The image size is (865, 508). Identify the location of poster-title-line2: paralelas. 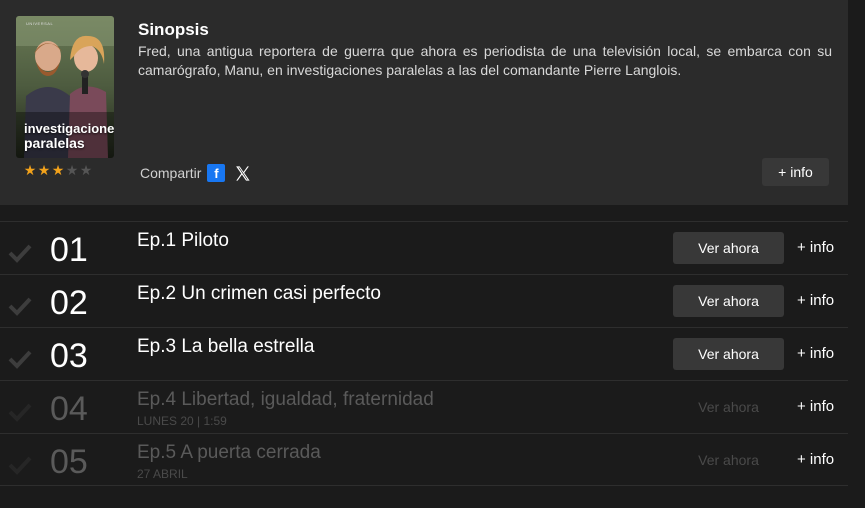
(54, 143).